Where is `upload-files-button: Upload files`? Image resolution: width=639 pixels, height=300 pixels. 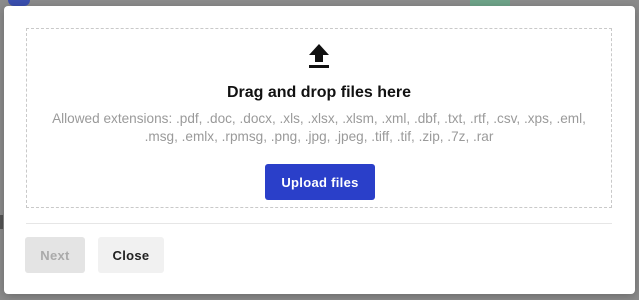
upload-files-button: Upload files is located at coordinates (320, 182).